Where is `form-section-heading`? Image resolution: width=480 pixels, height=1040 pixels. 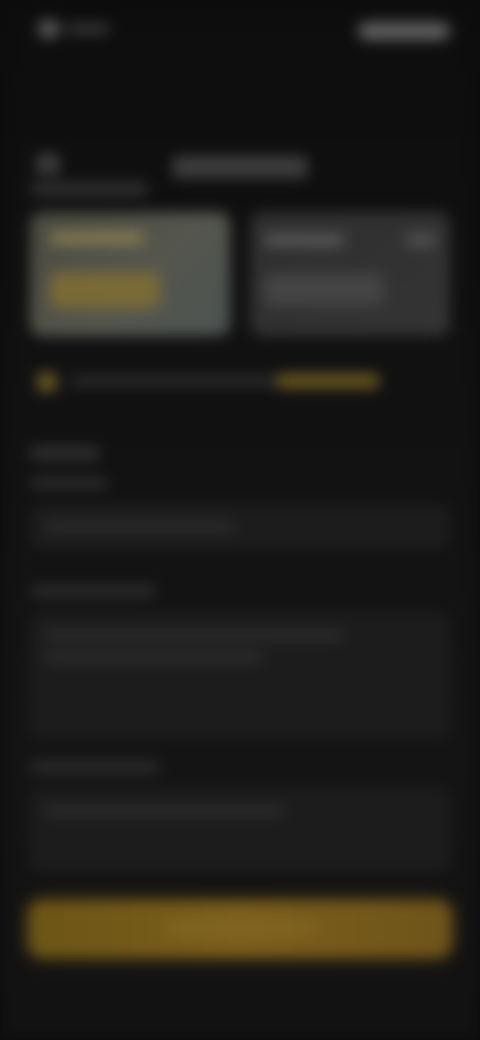 form-section-heading is located at coordinates (65, 453).